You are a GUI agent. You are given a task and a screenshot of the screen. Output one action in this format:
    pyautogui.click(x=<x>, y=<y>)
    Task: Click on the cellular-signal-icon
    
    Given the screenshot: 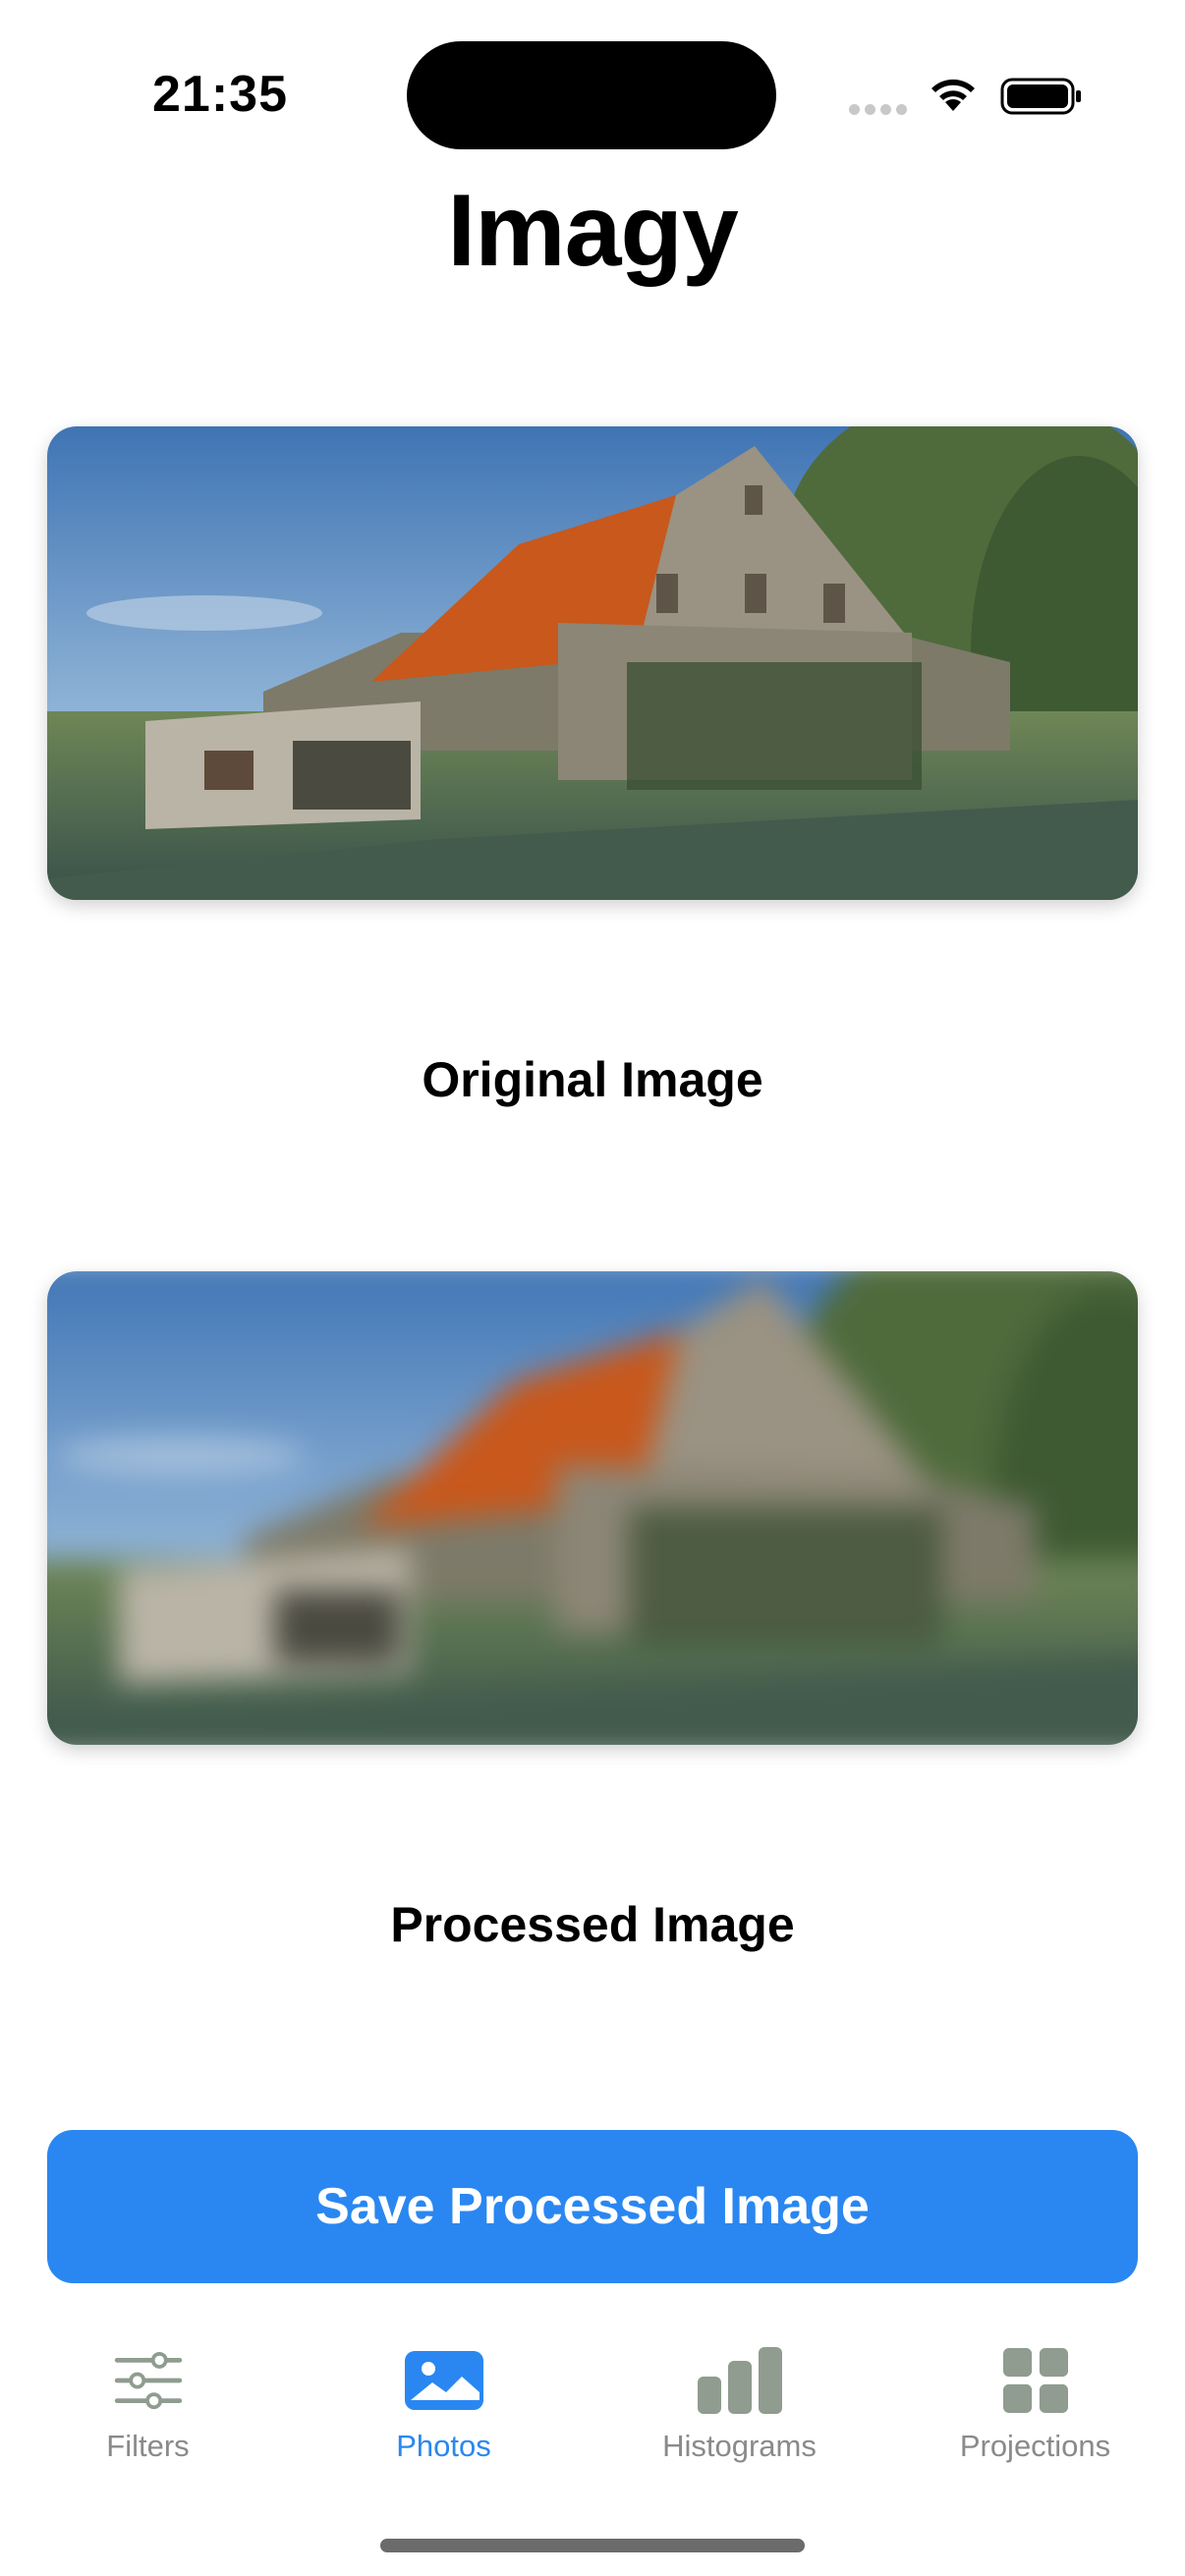 What is the action you would take?
    pyautogui.click(x=879, y=111)
    